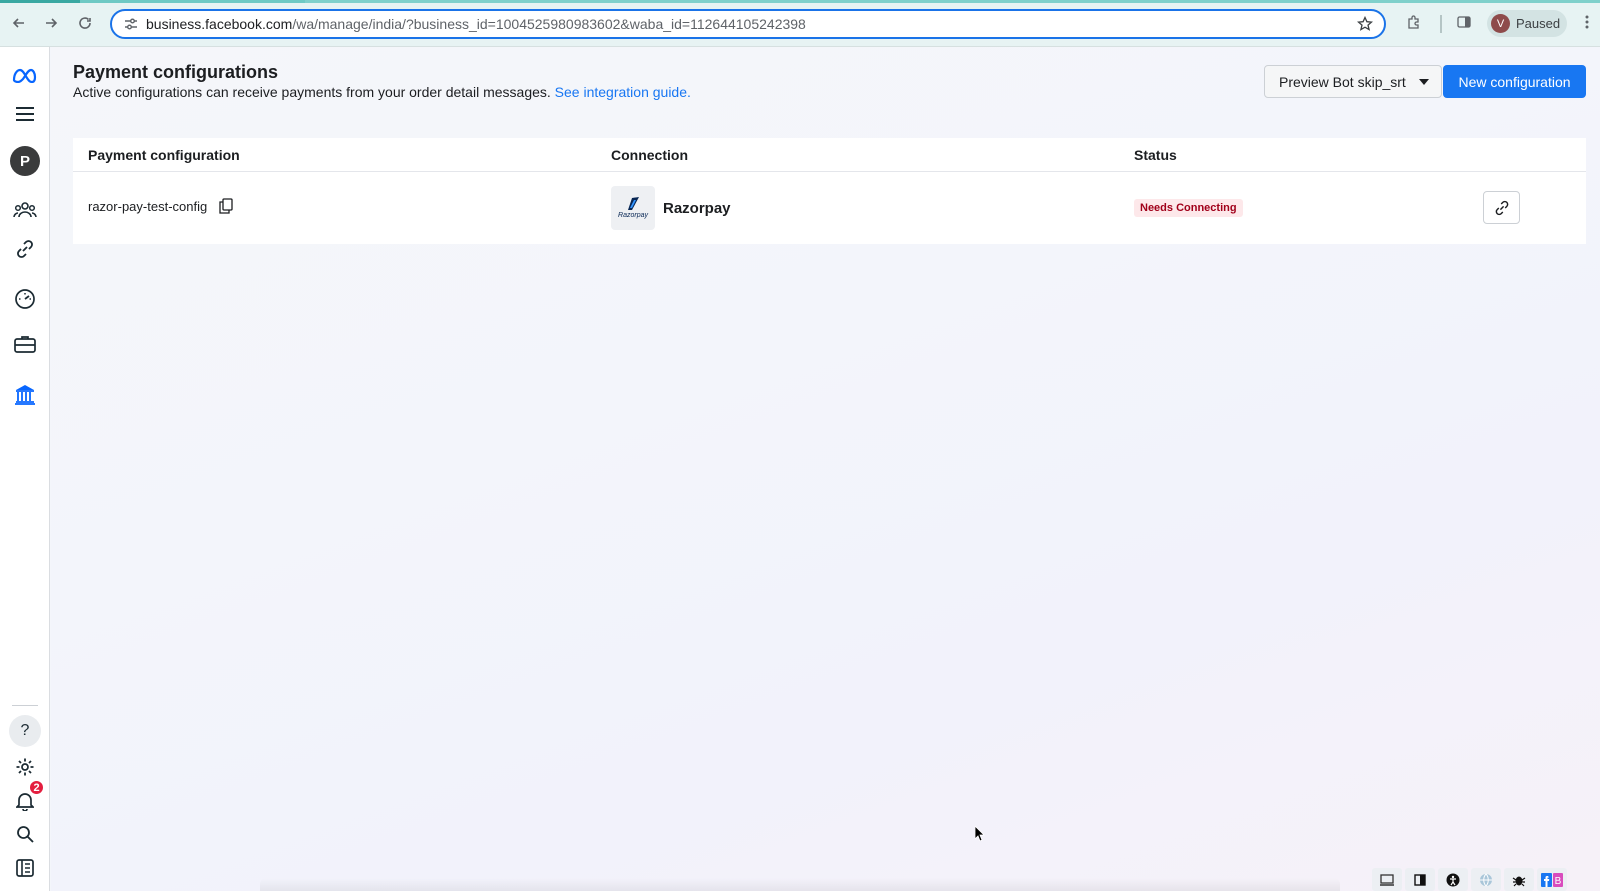 This screenshot has height=891, width=1600. What do you see at coordinates (226, 206) in the screenshot?
I see `copy-icon` at bounding box center [226, 206].